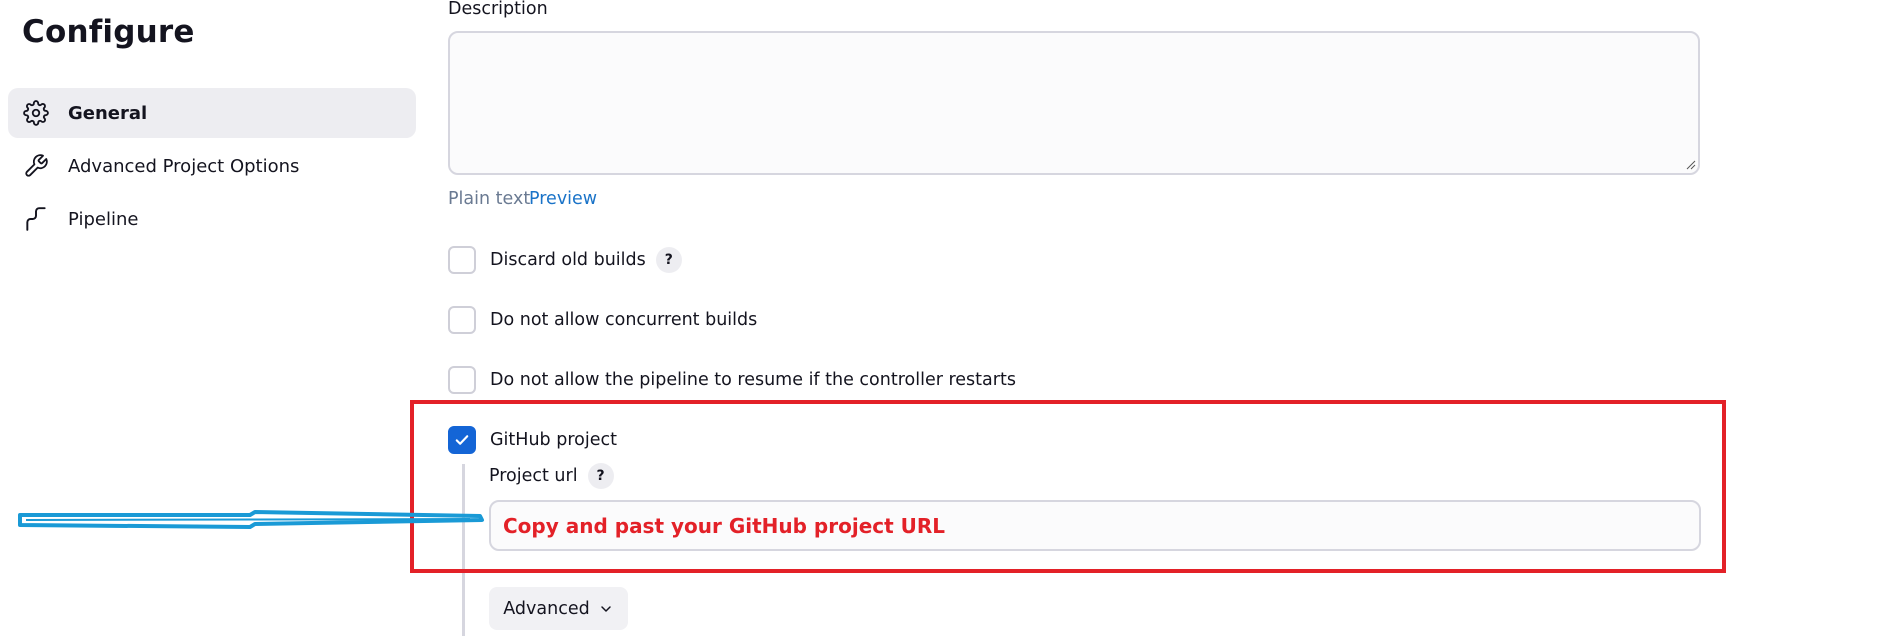 The image size is (1887, 636). I want to click on pipeline-icon, so click(36, 219).